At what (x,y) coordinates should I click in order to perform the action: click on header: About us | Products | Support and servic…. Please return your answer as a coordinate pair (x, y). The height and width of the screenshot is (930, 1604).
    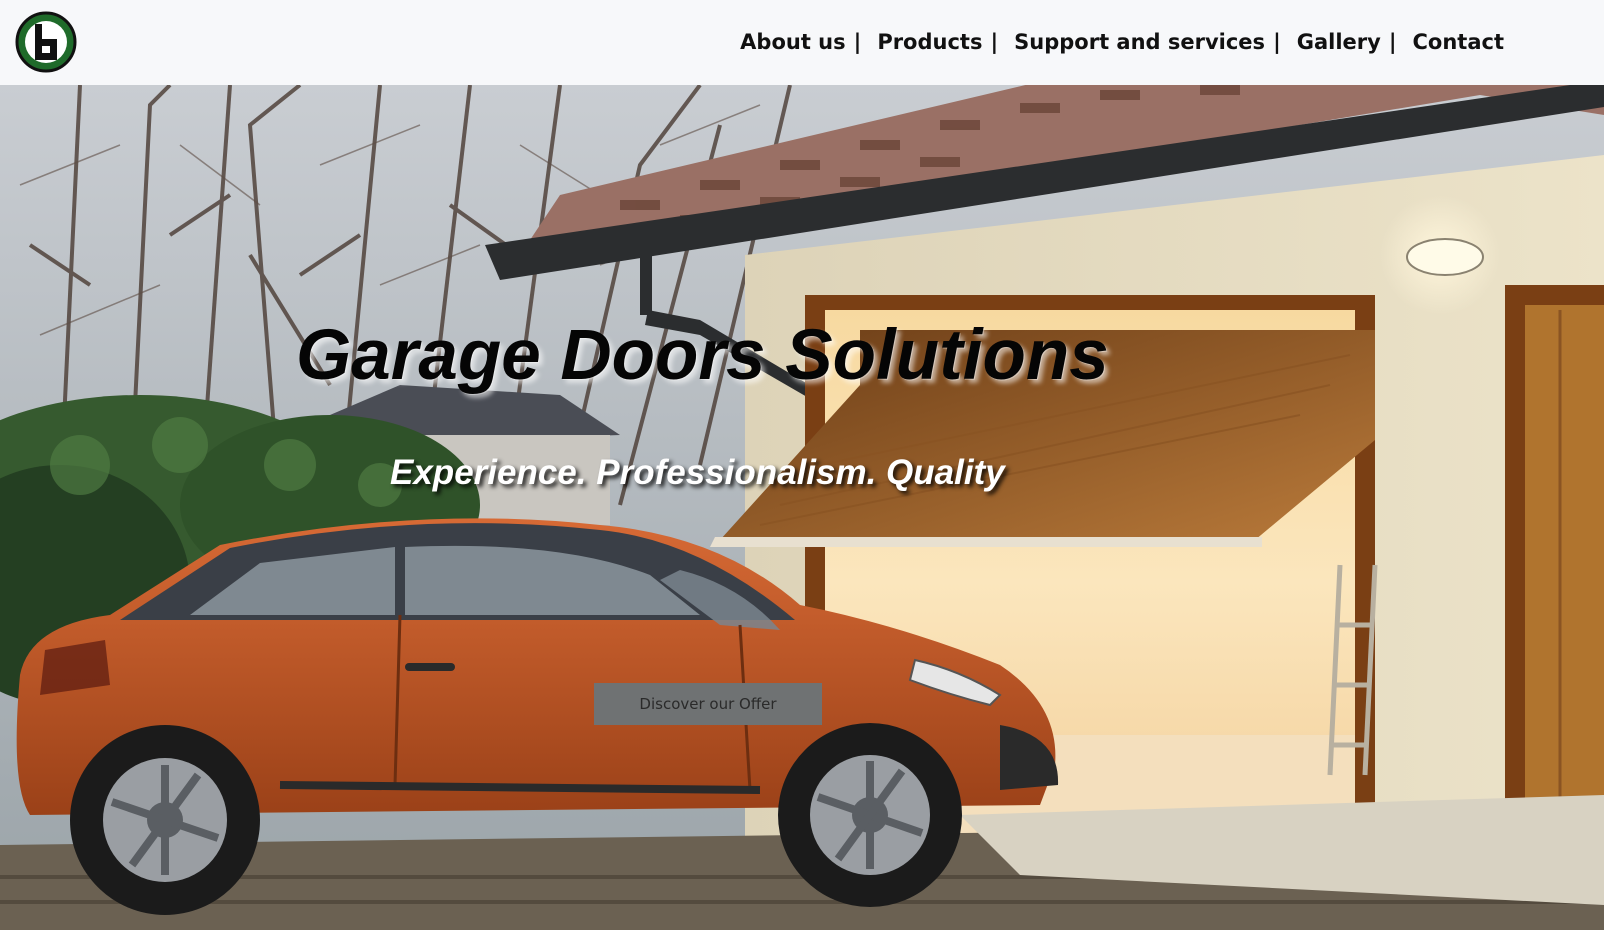
    Looking at the image, I should click on (802, 42).